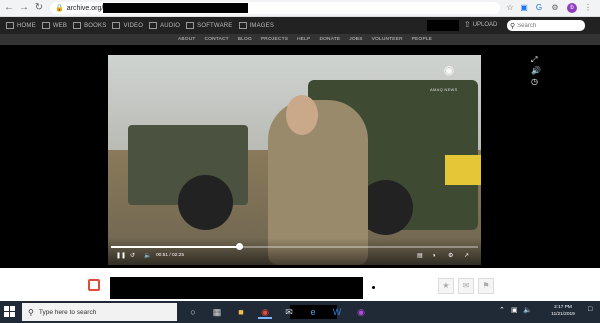 This screenshot has width=600, height=323. What do you see at coordinates (94, 285) in the screenshot?
I see `film-icon` at bounding box center [94, 285].